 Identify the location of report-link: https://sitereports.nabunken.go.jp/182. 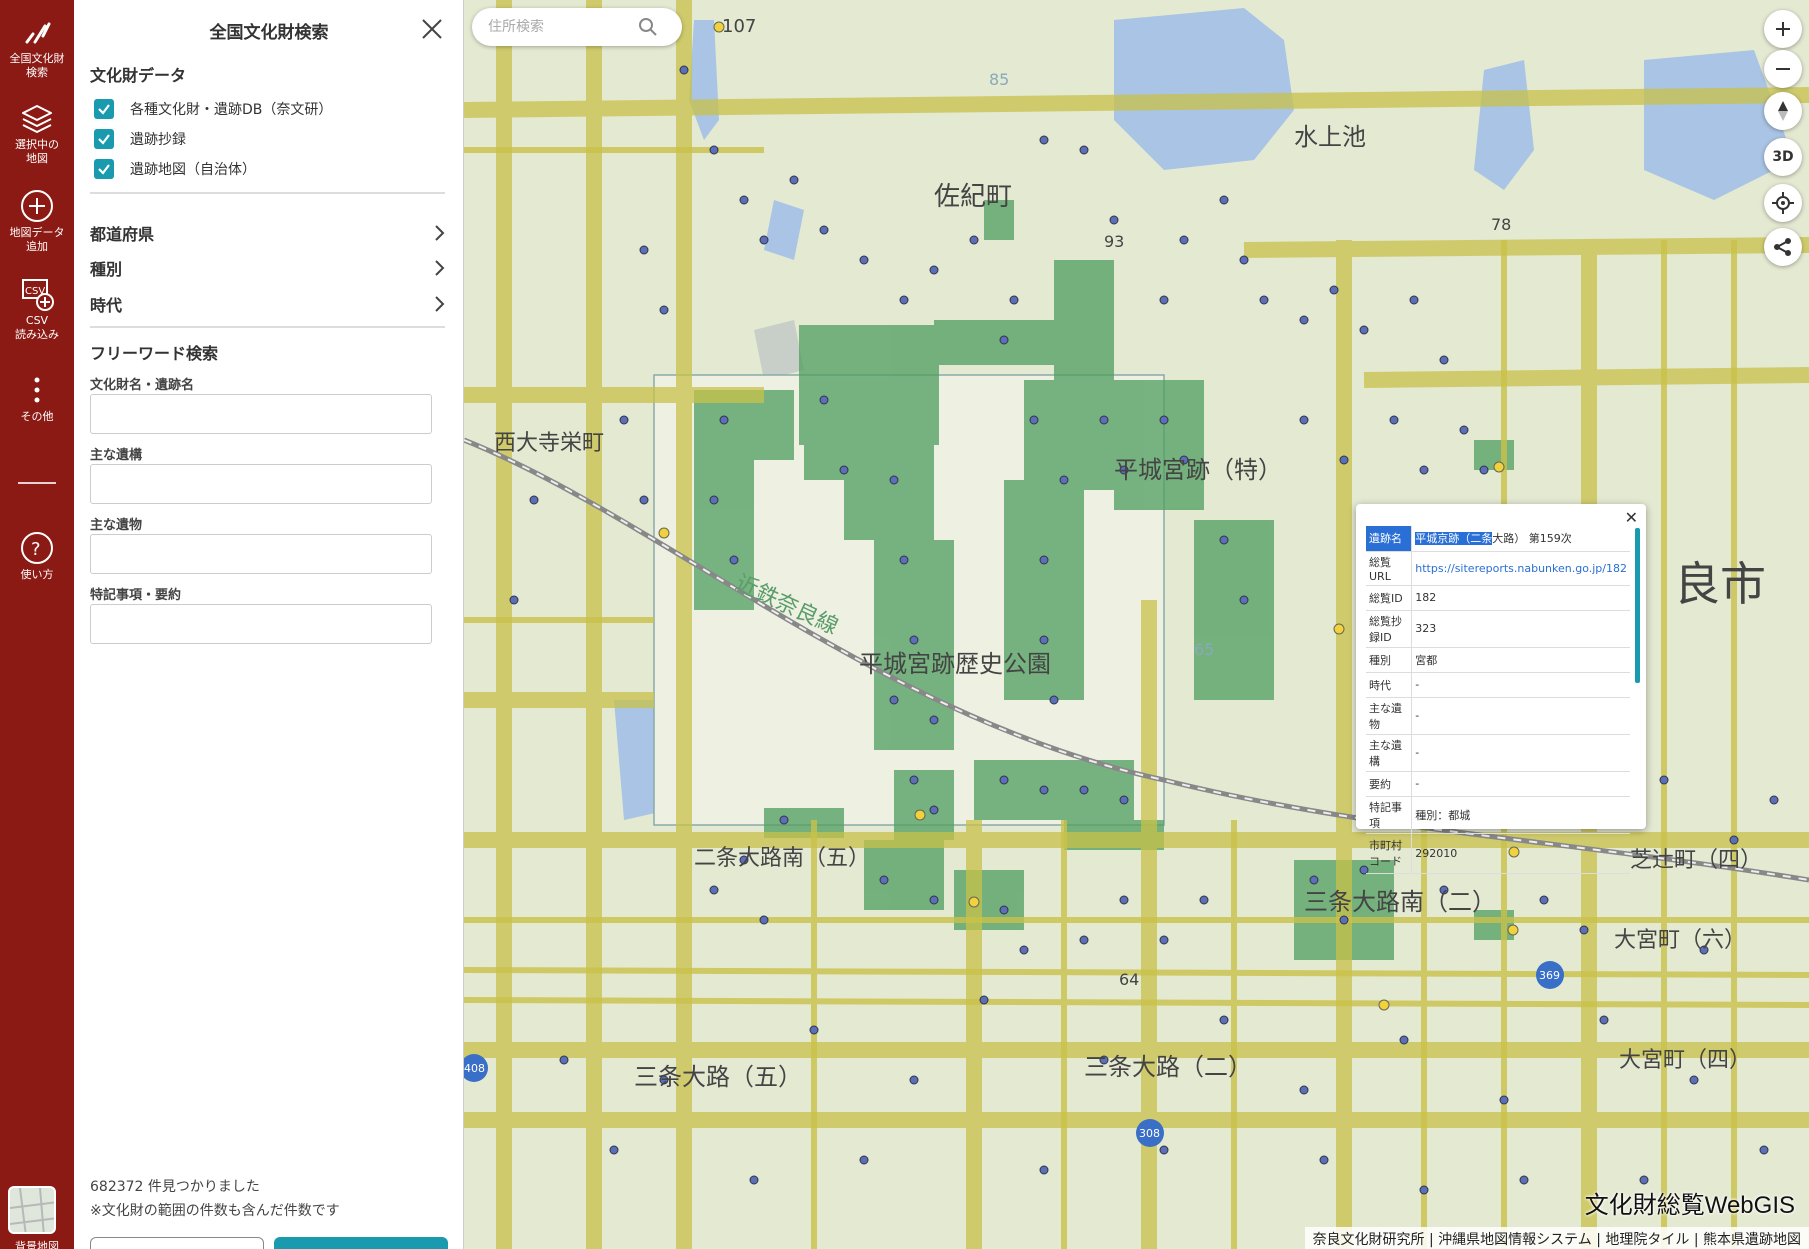
(1521, 568).